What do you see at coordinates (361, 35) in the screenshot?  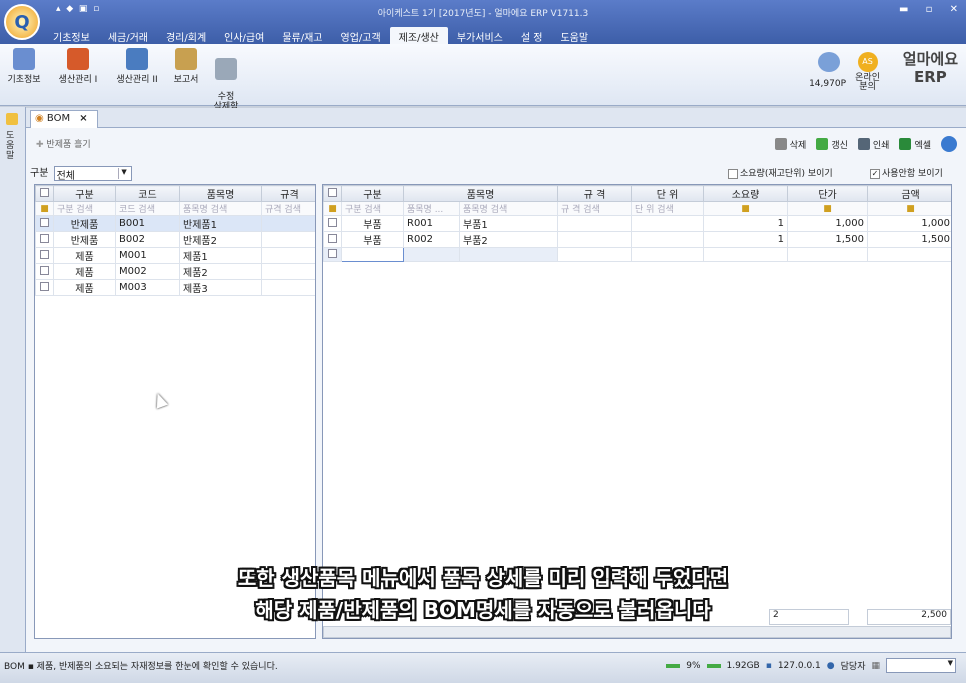 I see `menu-sales: 영업/고객` at bounding box center [361, 35].